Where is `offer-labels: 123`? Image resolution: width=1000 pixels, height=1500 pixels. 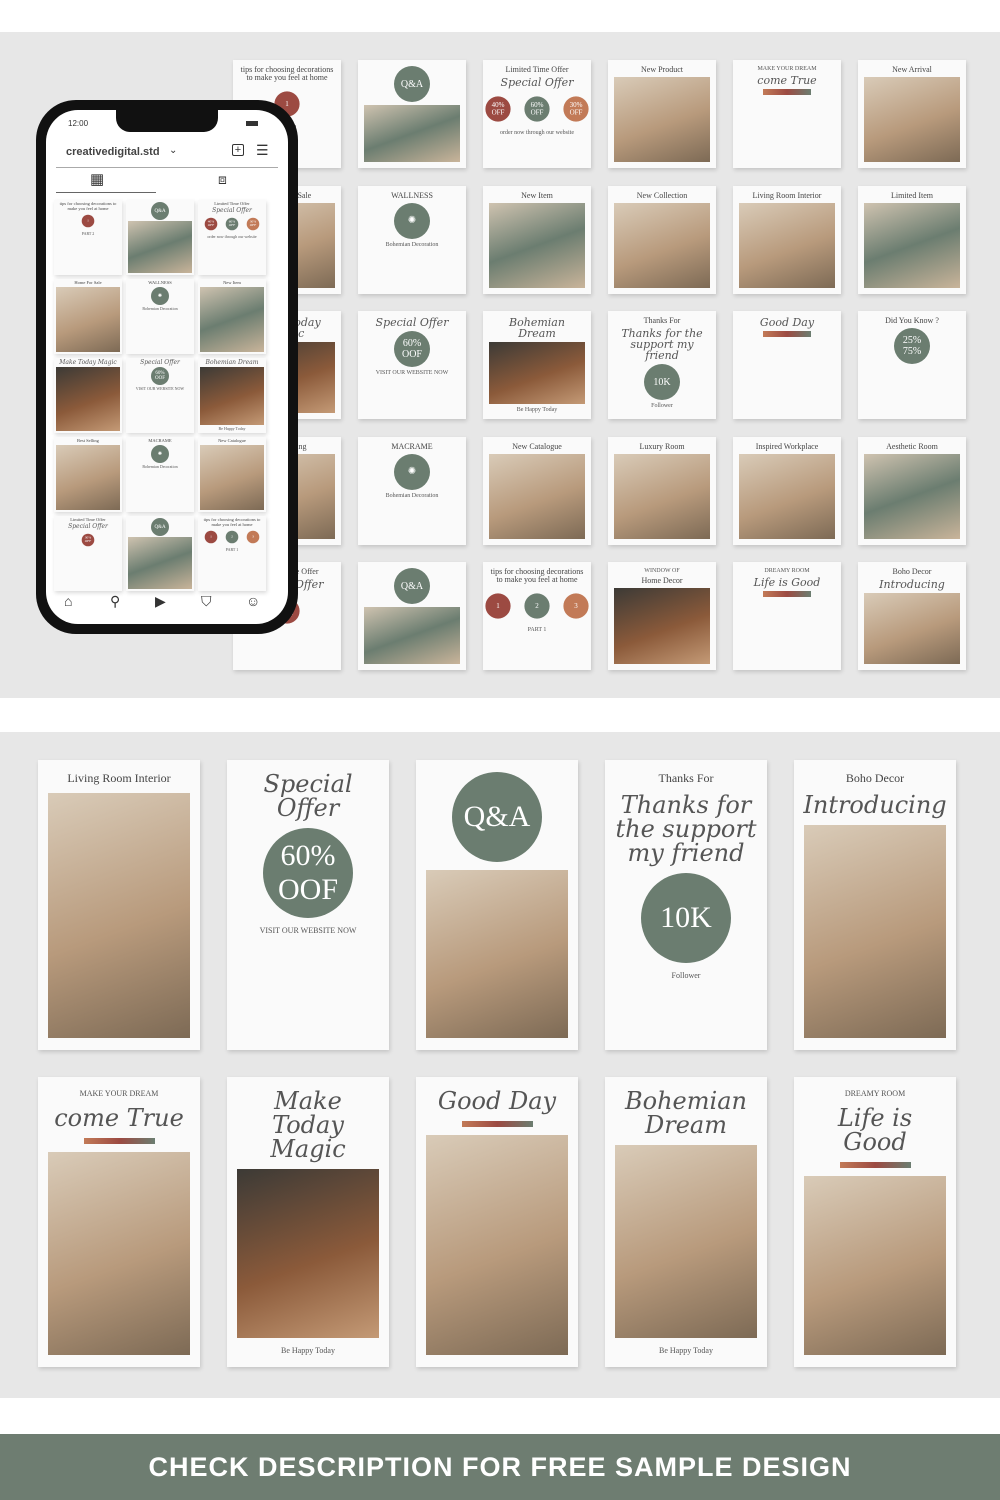 offer-labels: 123 is located at coordinates (537, 606).